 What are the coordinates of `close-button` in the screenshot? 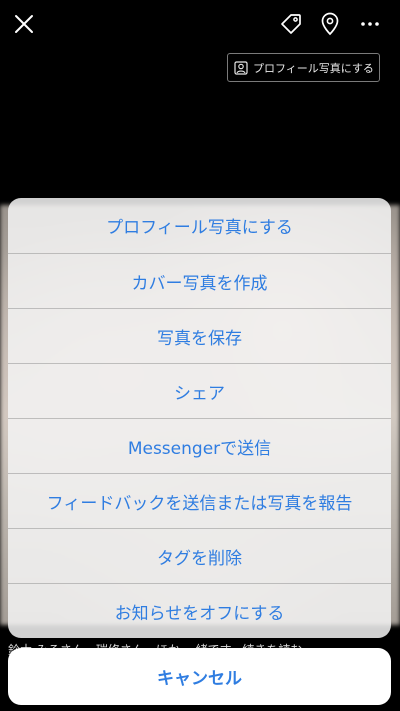 It's located at (24, 24).